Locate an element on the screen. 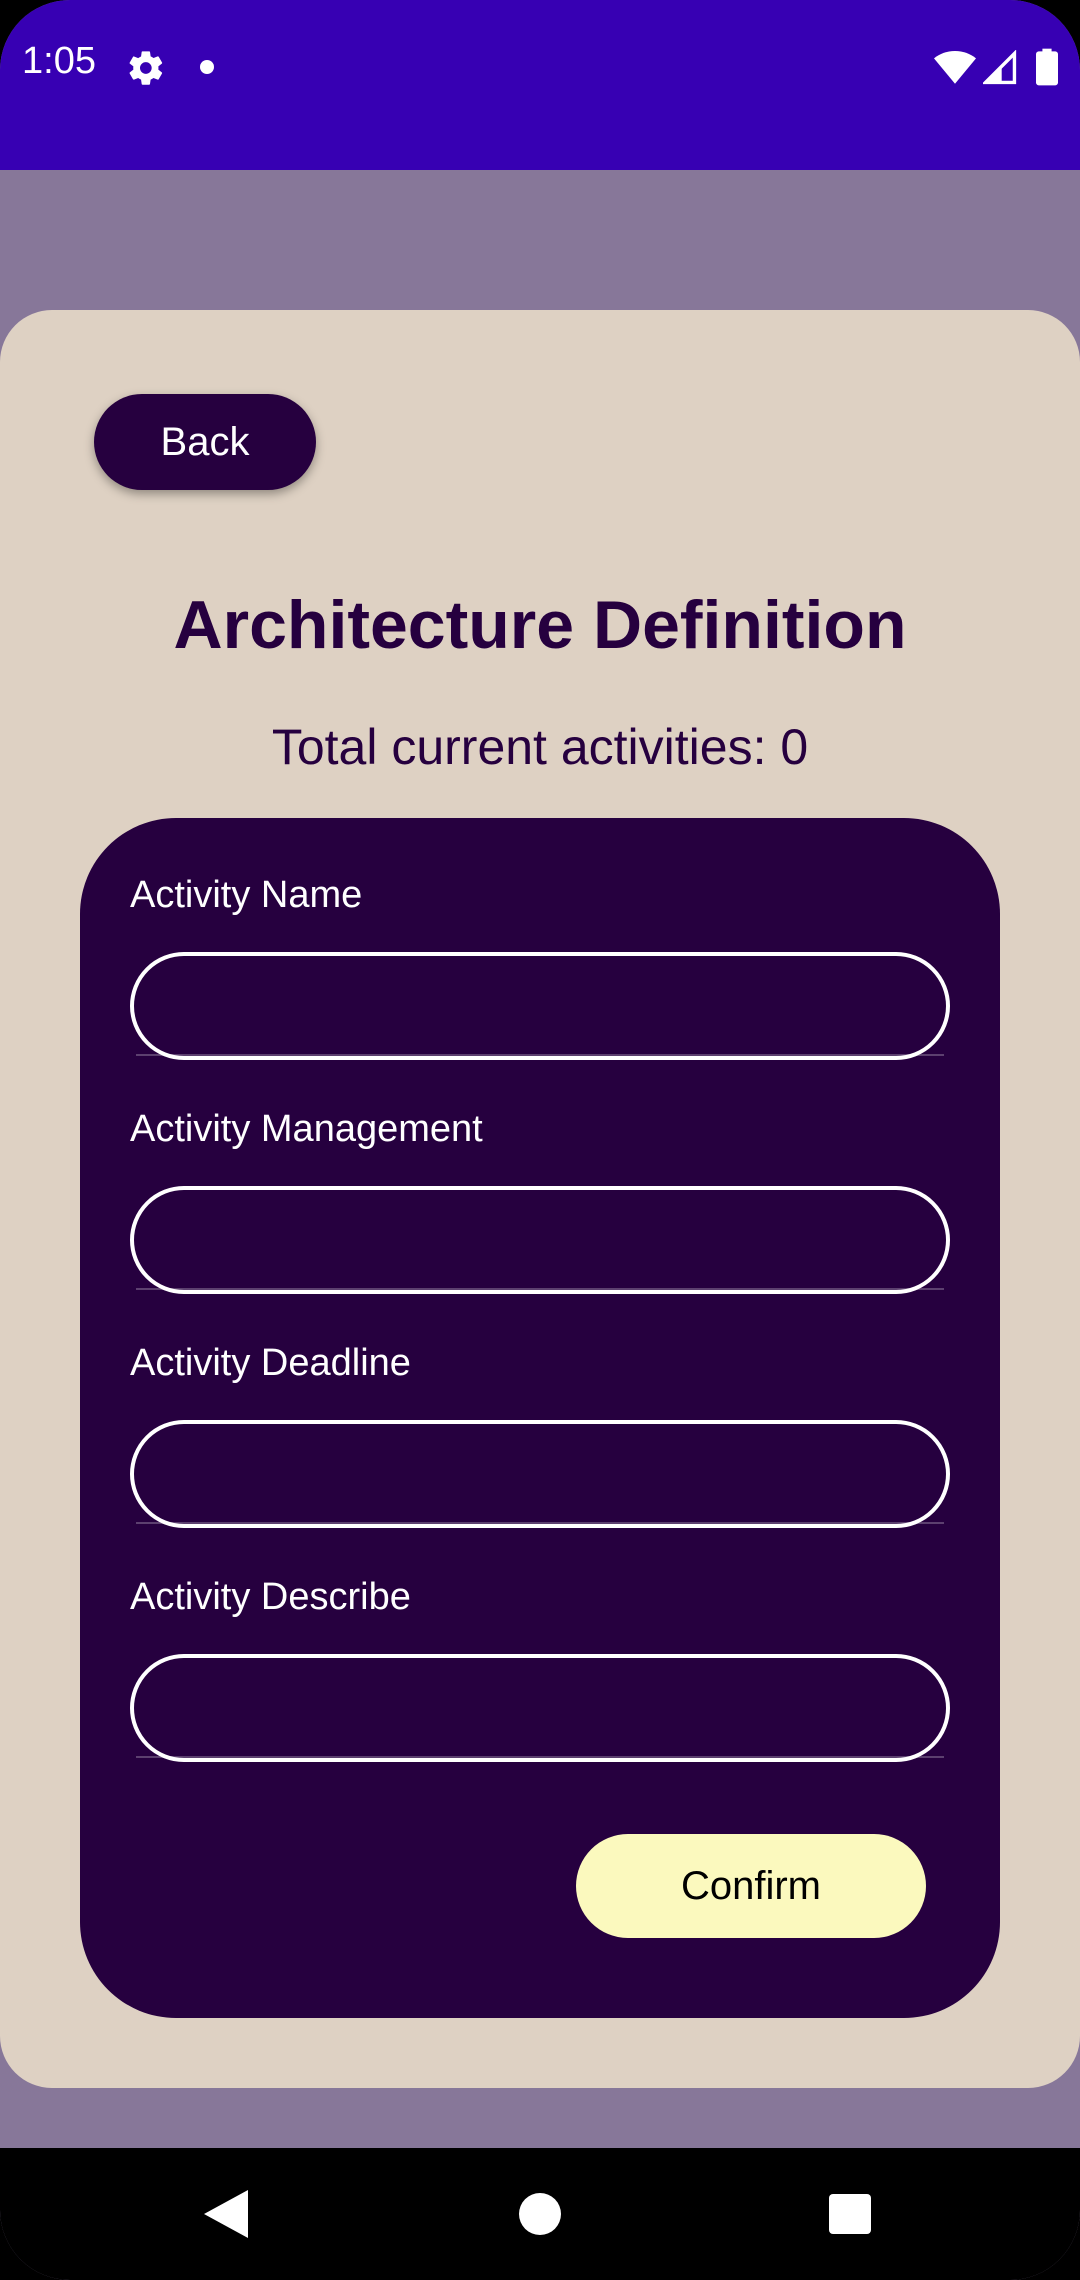 The image size is (1080, 2280). activity-name-input is located at coordinates (540, 1006).